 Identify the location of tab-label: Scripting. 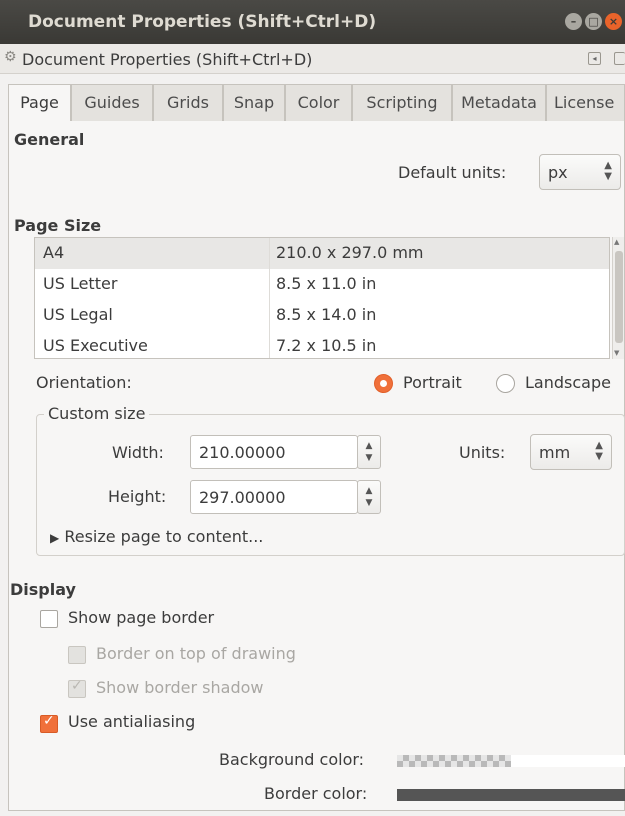
(402, 102).